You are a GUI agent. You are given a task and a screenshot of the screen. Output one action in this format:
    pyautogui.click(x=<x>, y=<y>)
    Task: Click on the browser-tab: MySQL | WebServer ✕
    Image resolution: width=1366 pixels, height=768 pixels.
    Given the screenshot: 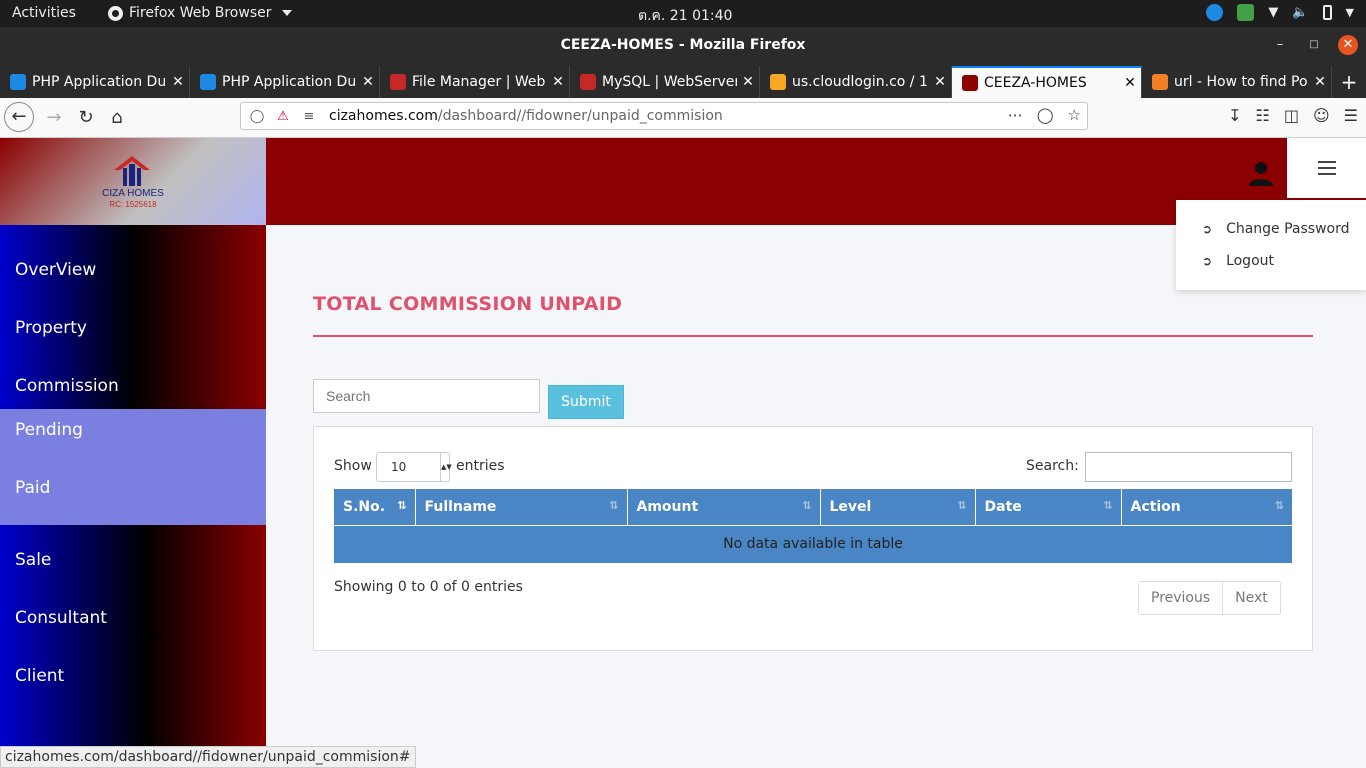 What is the action you would take?
    pyautogui.click(x=665, y=82)
    